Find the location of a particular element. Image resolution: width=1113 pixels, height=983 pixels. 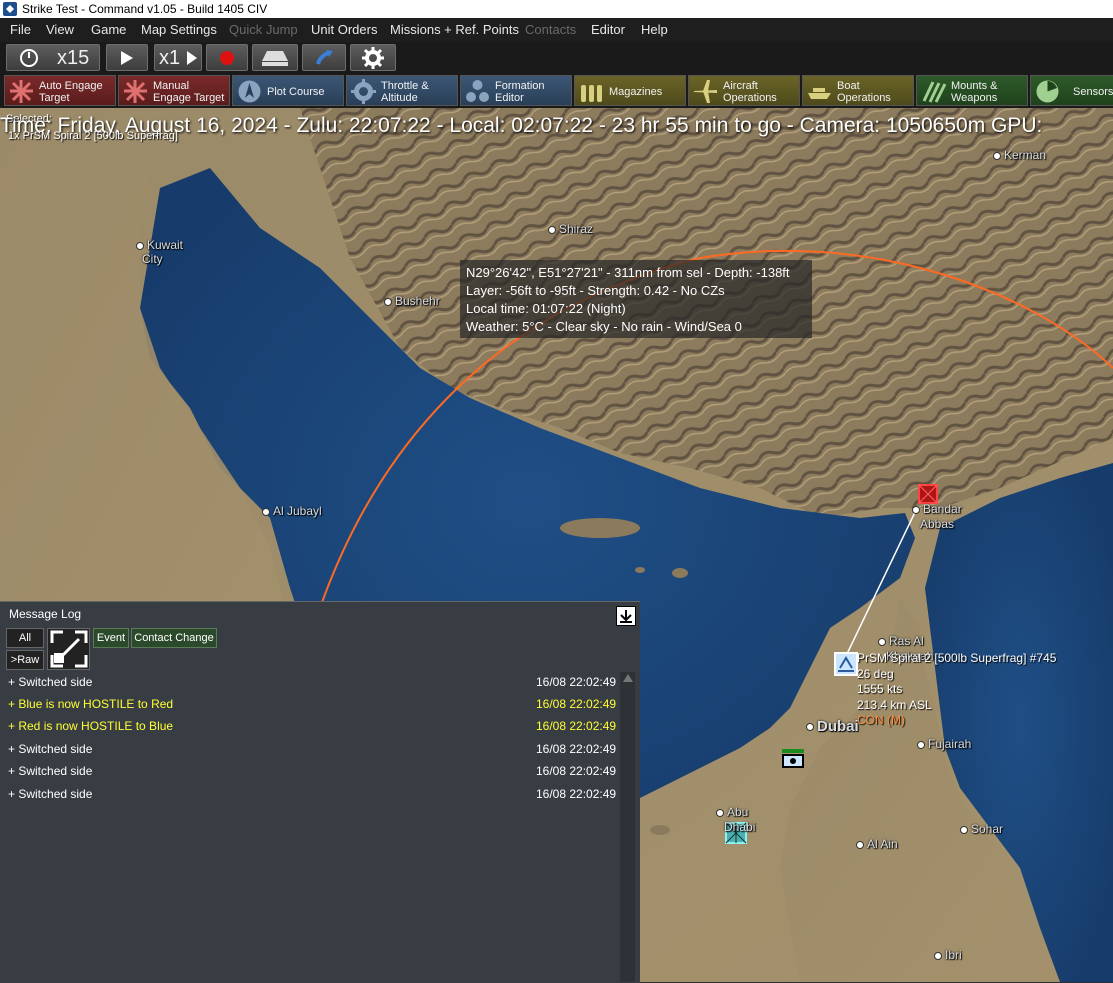

auto-engage-button: Auto Engage Target is located at coordinates (60, 90).